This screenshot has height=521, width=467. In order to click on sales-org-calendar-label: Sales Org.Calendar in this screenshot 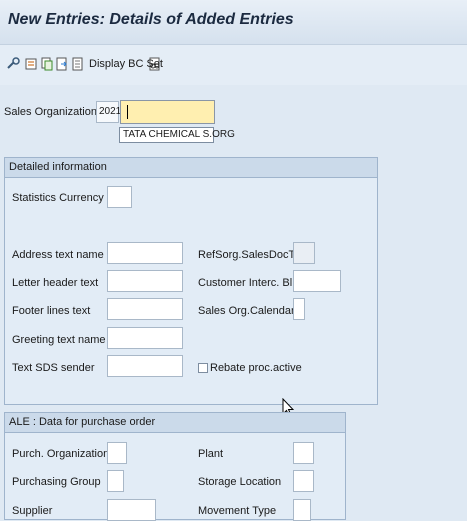, I will do `click(246, 311)`.